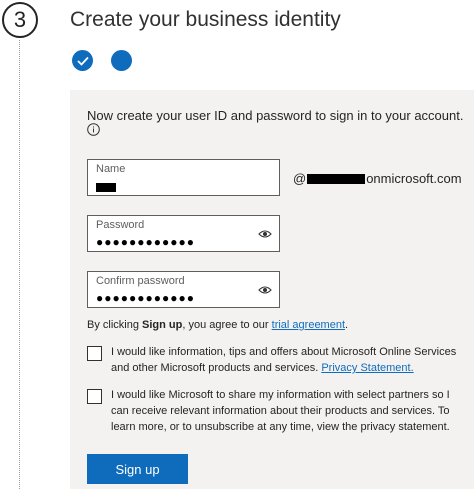 This screenshot has width=474, height=489. What do you see at coordinates (265, 290) in the screenshot?
I see `show-confirm-password-eye-icon` at bounding box center [265, 290].